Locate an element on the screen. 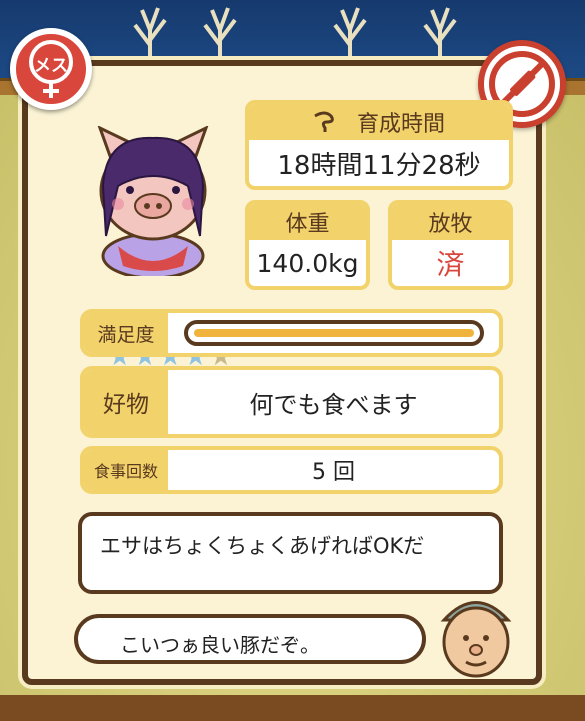  weight-label: 体重 is located at coordinates (307, 222).